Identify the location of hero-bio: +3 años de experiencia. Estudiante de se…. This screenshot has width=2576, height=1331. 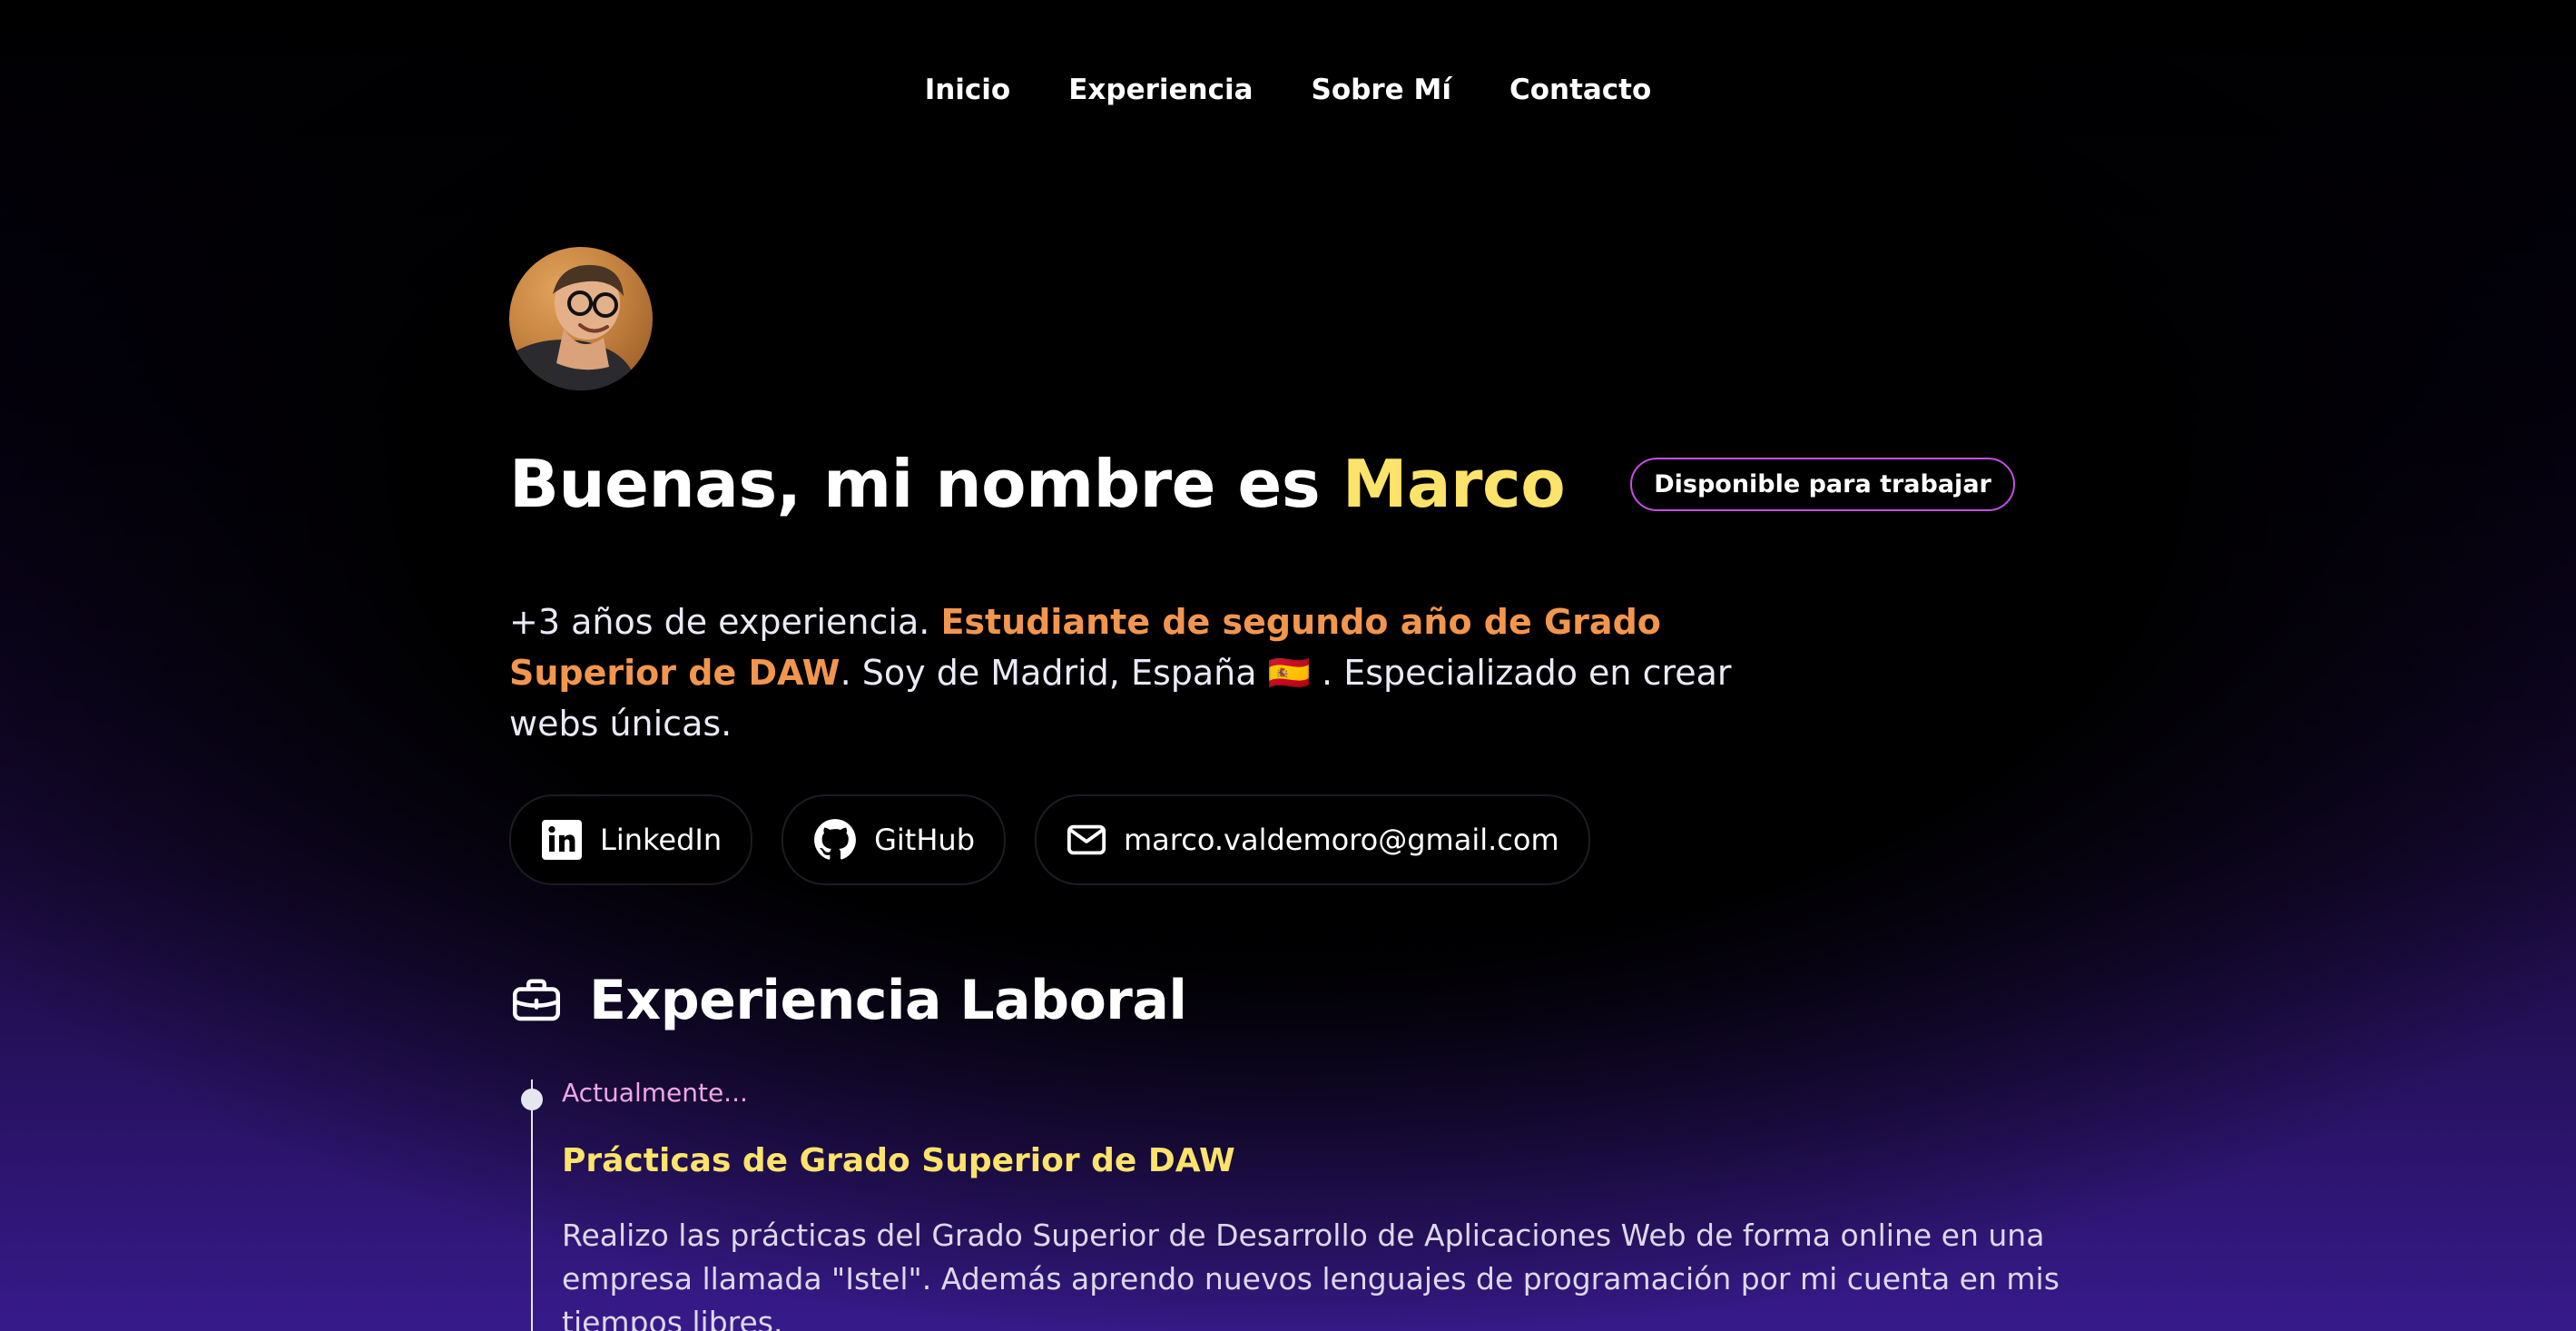
(1162, 672).